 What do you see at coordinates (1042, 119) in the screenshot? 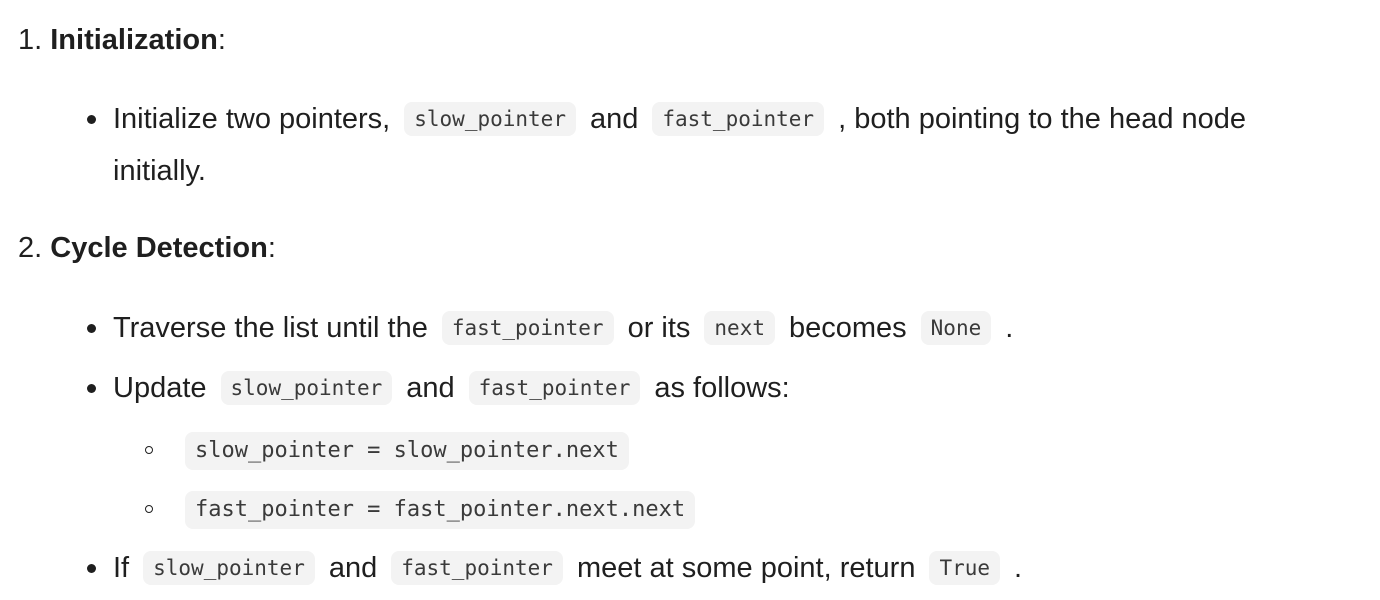
I see `text: , both pointing to the head node` at bounding box center [1042, 119].